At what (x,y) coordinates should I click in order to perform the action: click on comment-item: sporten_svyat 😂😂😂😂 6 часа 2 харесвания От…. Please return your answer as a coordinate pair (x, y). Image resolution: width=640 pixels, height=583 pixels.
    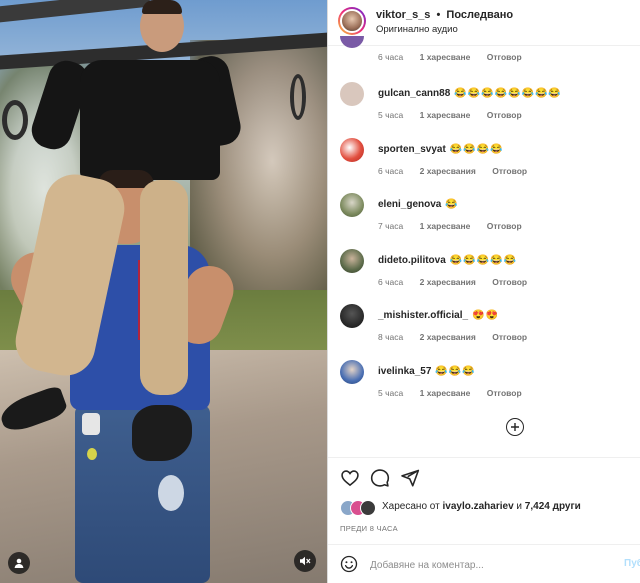
    Looking at the image, I should click on (484, 166).